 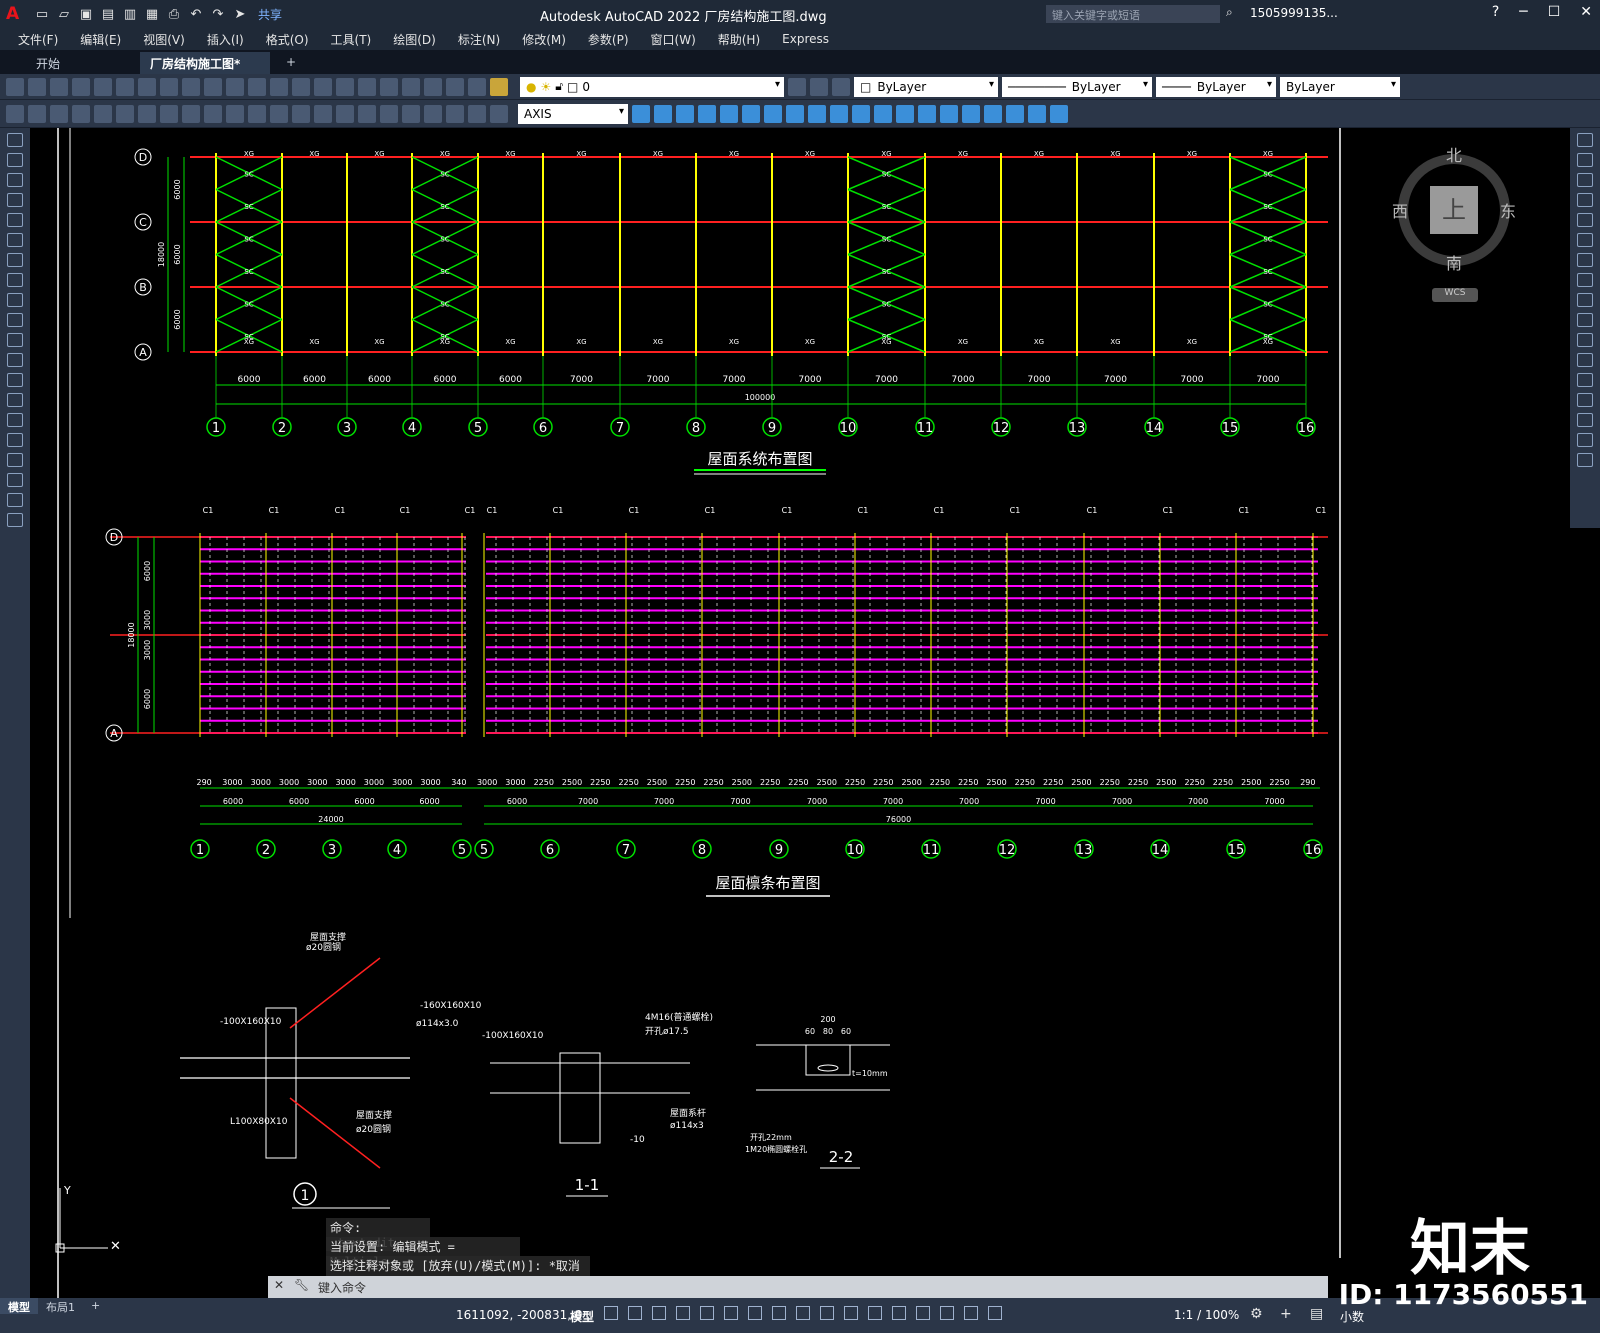 I want to click on calculator-icon, so click(x=455, y=86).